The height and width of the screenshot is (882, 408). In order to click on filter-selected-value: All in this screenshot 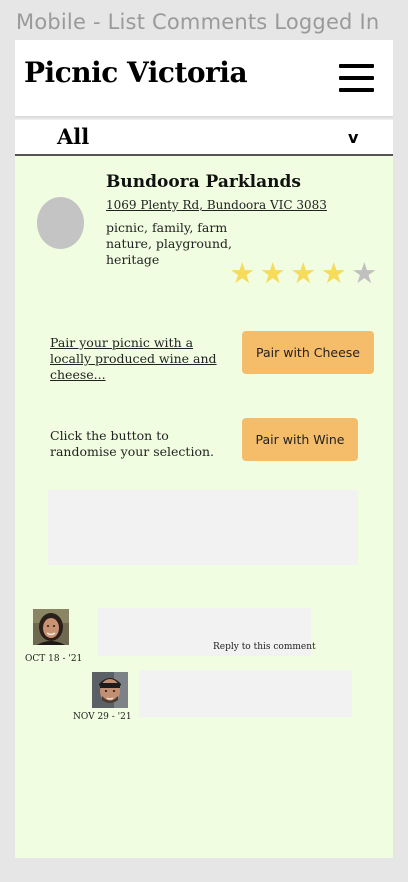, I will do `click(73, 136)`.